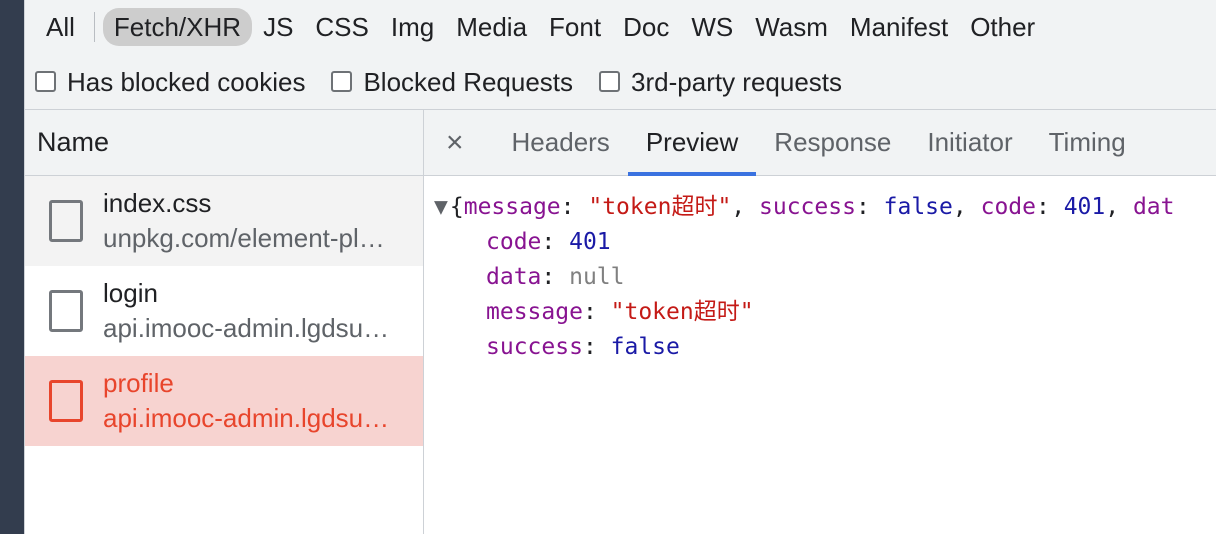  What do you see at coordinates (455, 142) in the screenshot?
I see `close-icon: ×` at bounding box center [455, 142].